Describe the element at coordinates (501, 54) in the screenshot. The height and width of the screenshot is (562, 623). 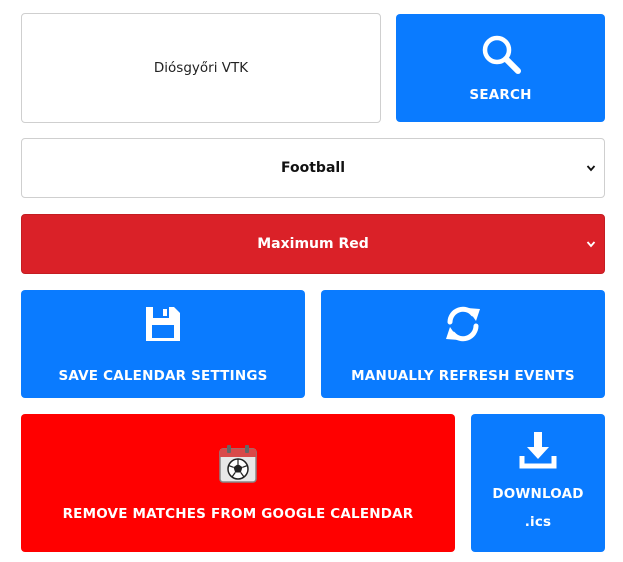
I see `search-icon` at that location.